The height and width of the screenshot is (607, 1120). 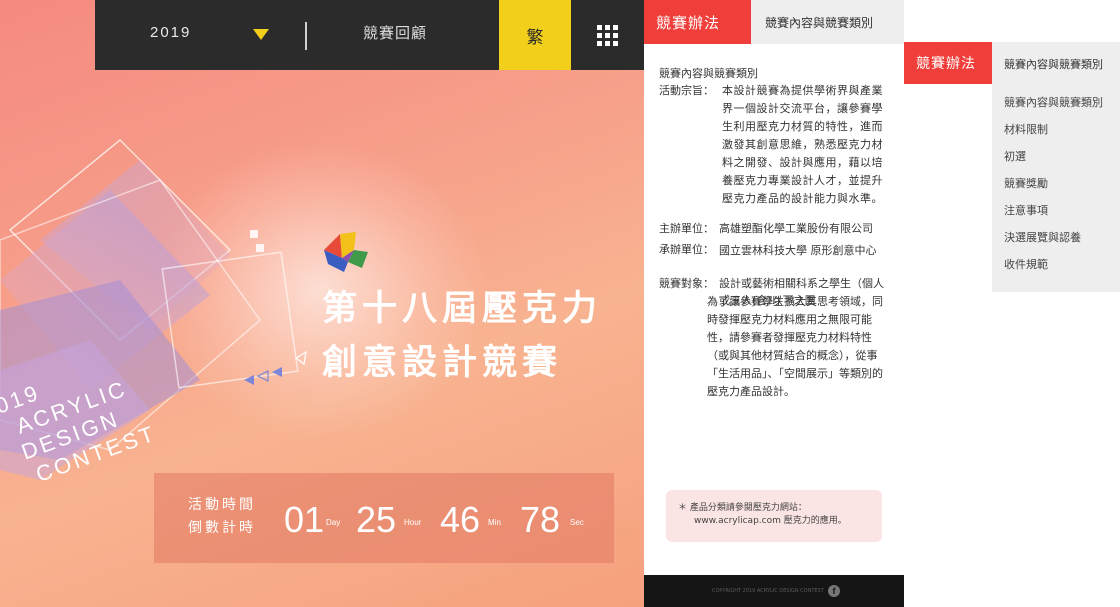 What do you see at coordinates (697, 22) in the screenshot?
I see `tab-rules: 競賽辦法` at bounding box center [697, 22].